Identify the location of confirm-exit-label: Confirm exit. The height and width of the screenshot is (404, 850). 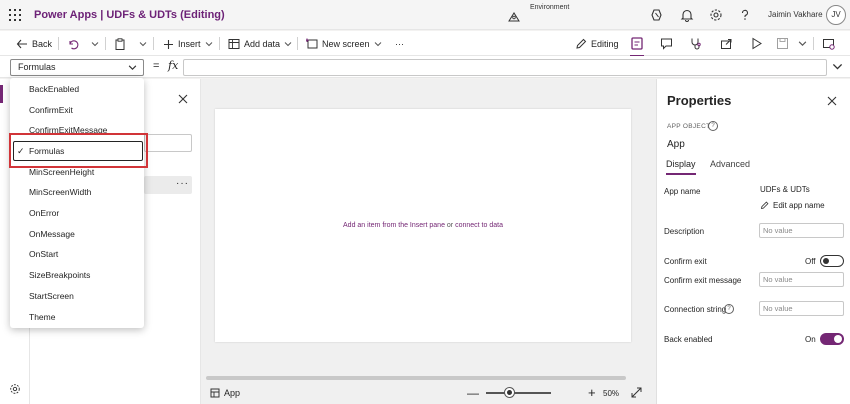
(685, 261).